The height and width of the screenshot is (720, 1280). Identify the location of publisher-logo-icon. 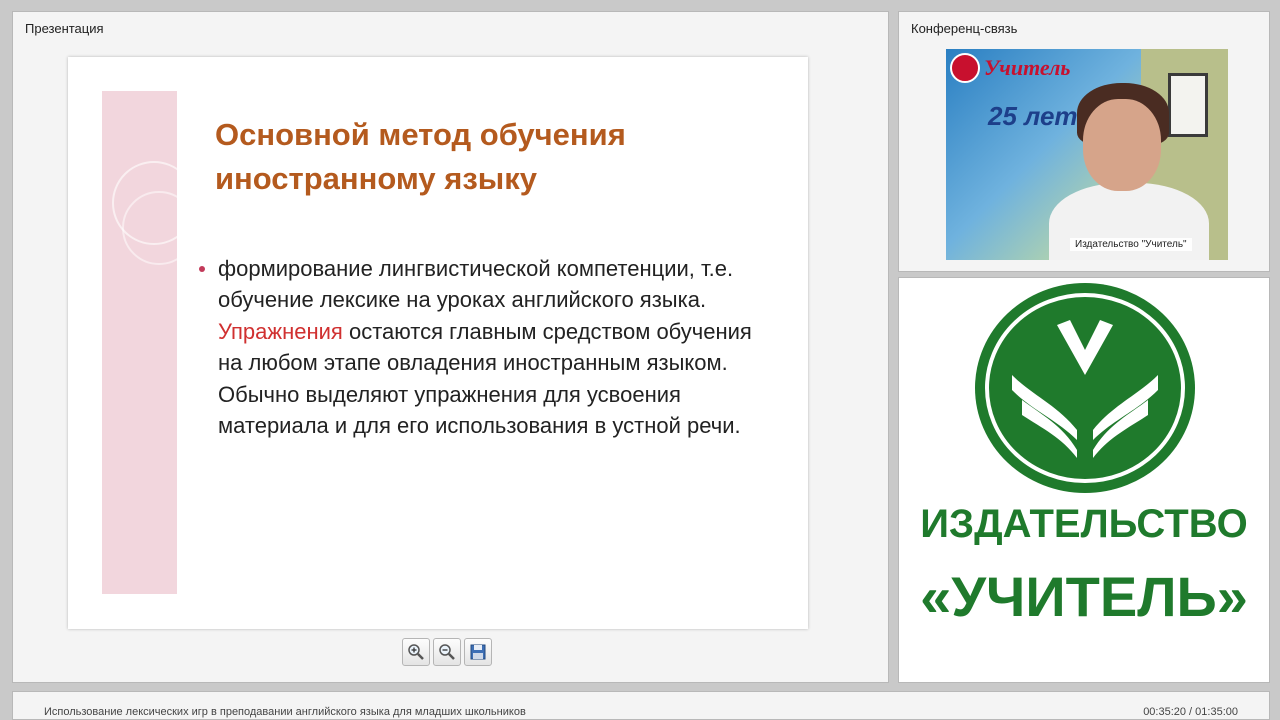
(1085, 388).